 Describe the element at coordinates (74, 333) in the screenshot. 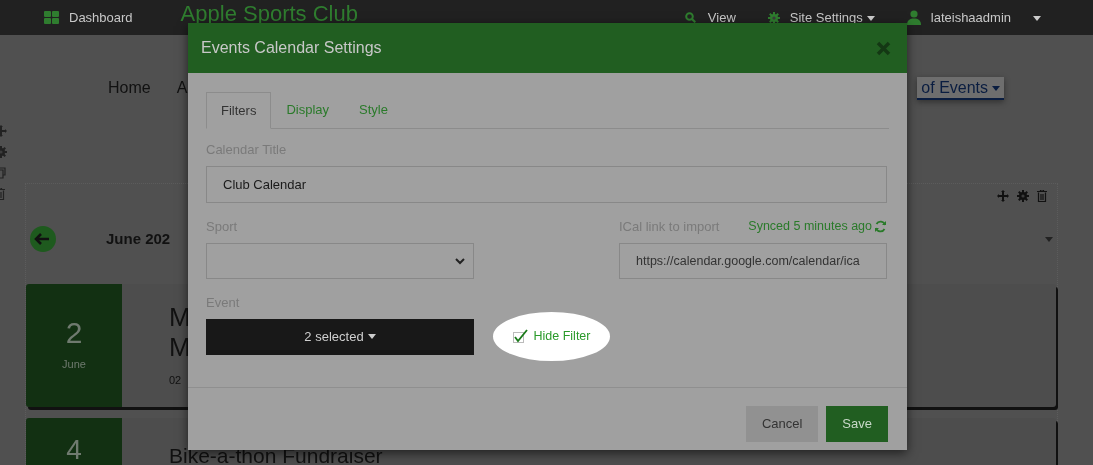

I see `event-day: 2` at that location.